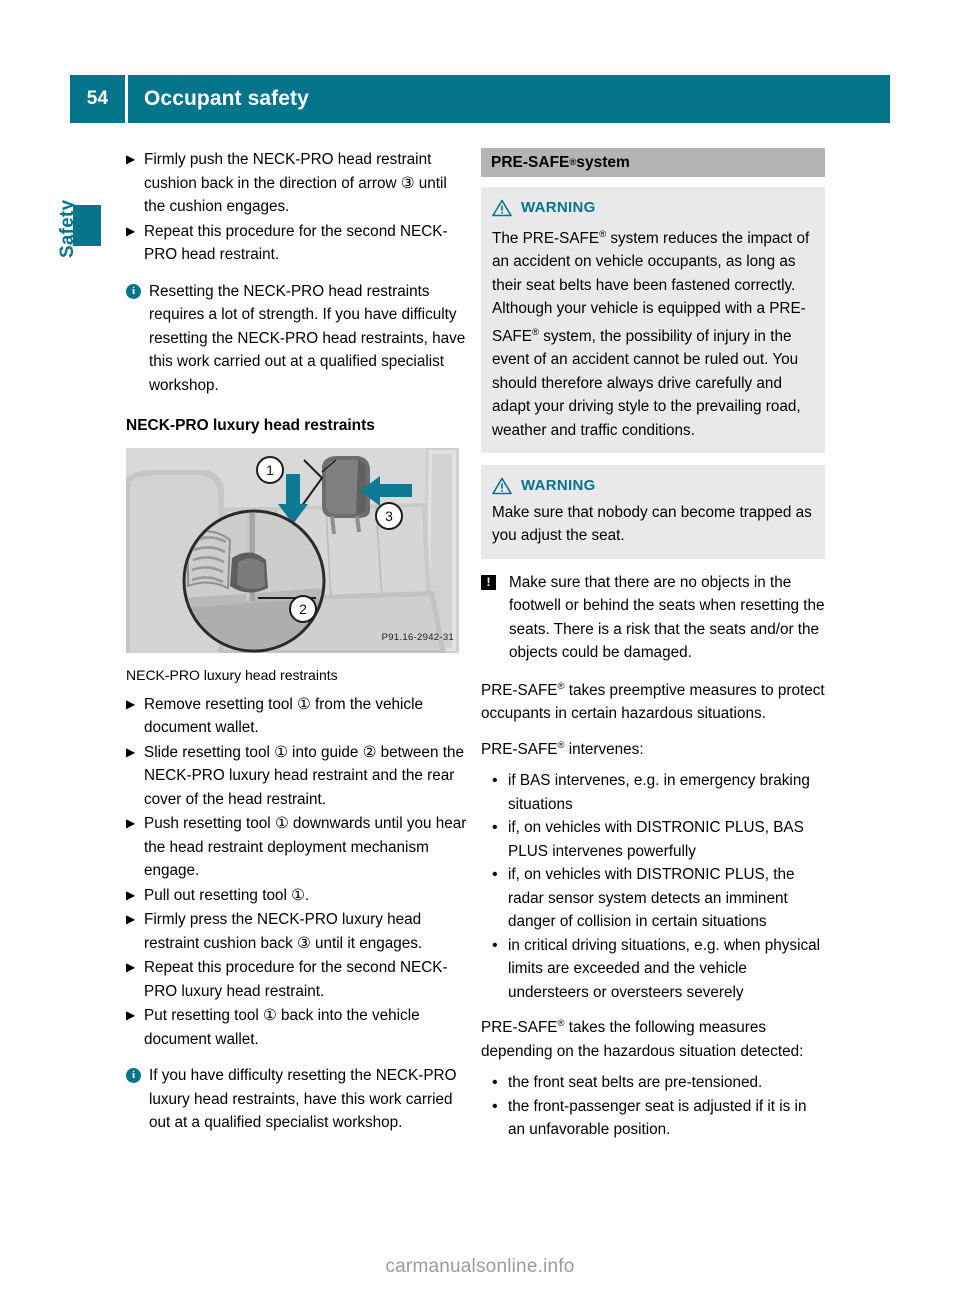  Describe the element at coordinates (653, 162) in the screenshot. I see `section-title-bar: PRE-SAFE ® system` at that location.